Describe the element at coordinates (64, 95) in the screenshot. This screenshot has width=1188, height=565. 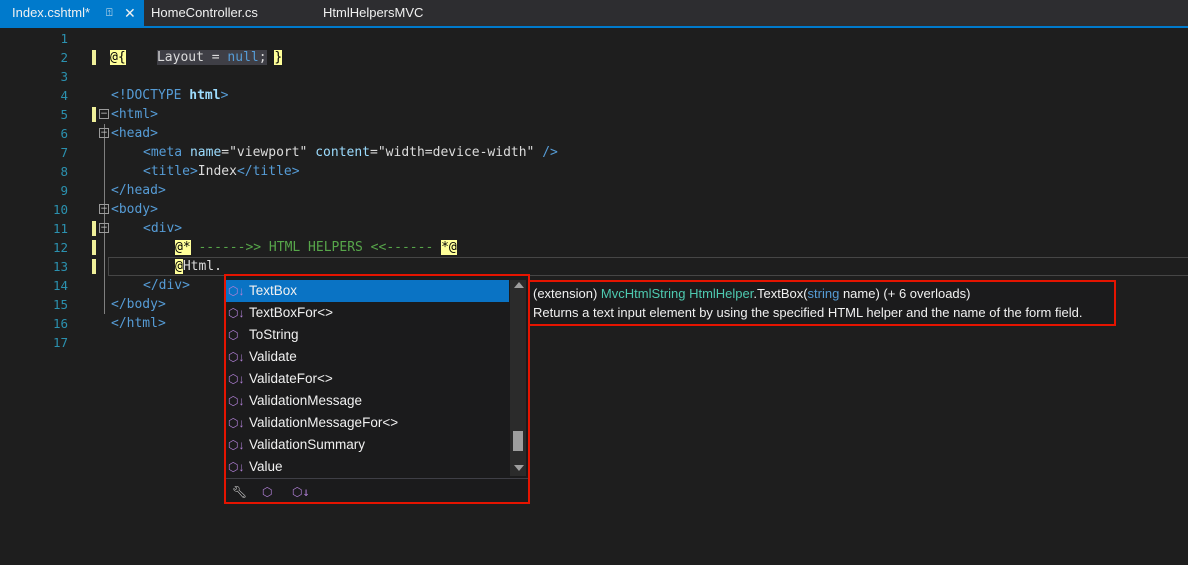
I see `line-number: 4` at that location.